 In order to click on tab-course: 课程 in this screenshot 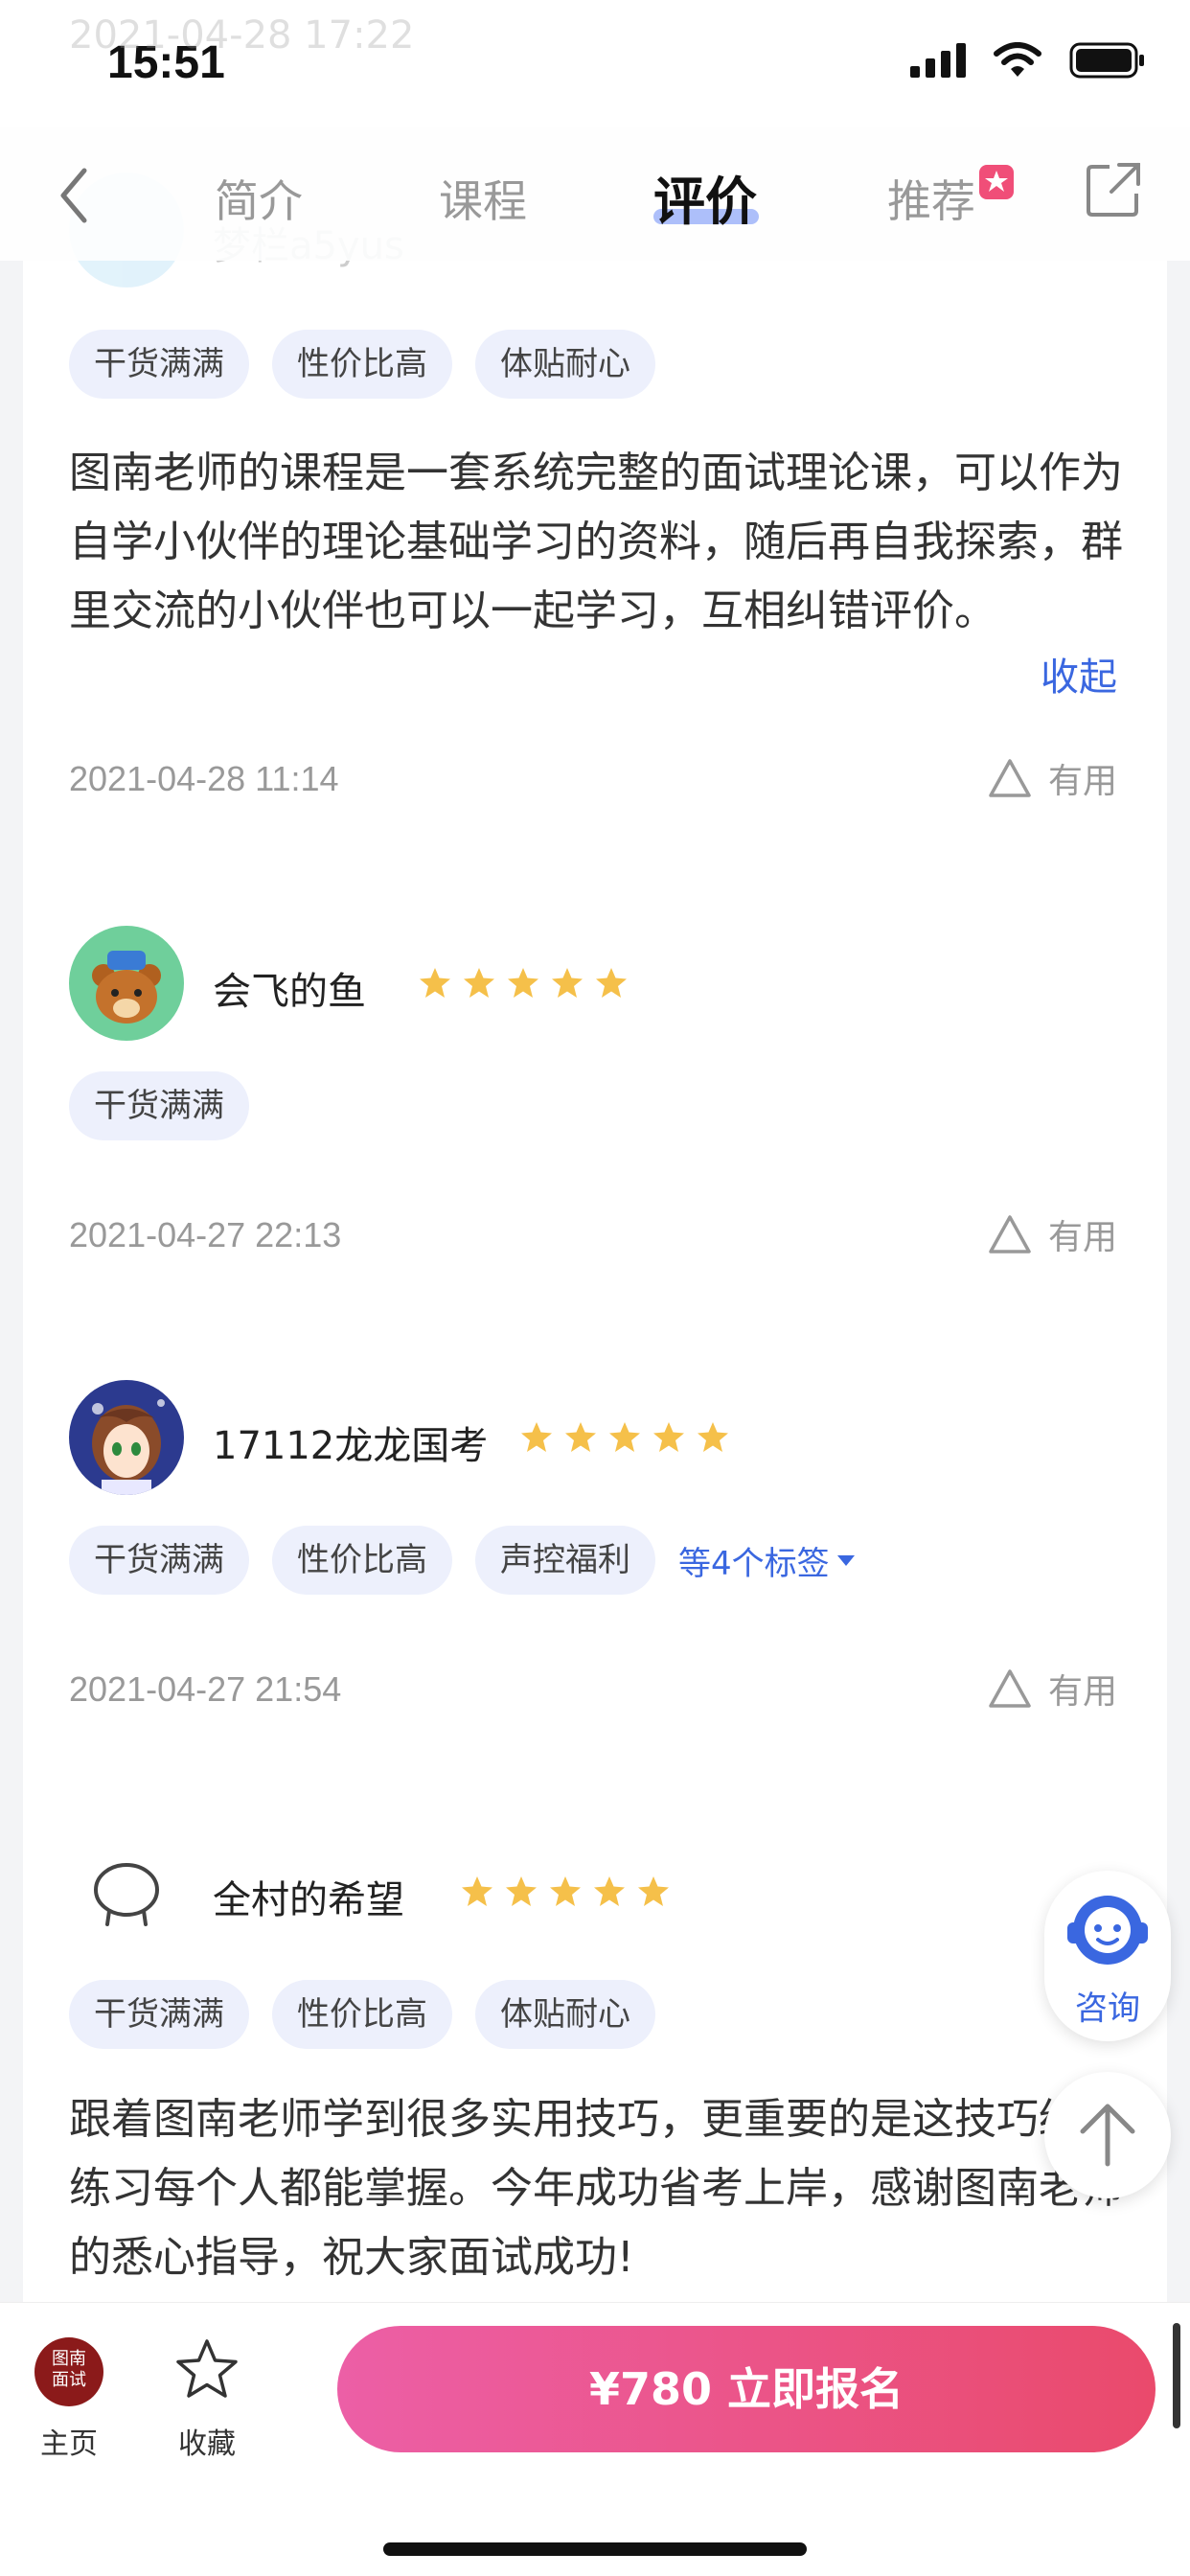, I will do `click(483, 198)`.